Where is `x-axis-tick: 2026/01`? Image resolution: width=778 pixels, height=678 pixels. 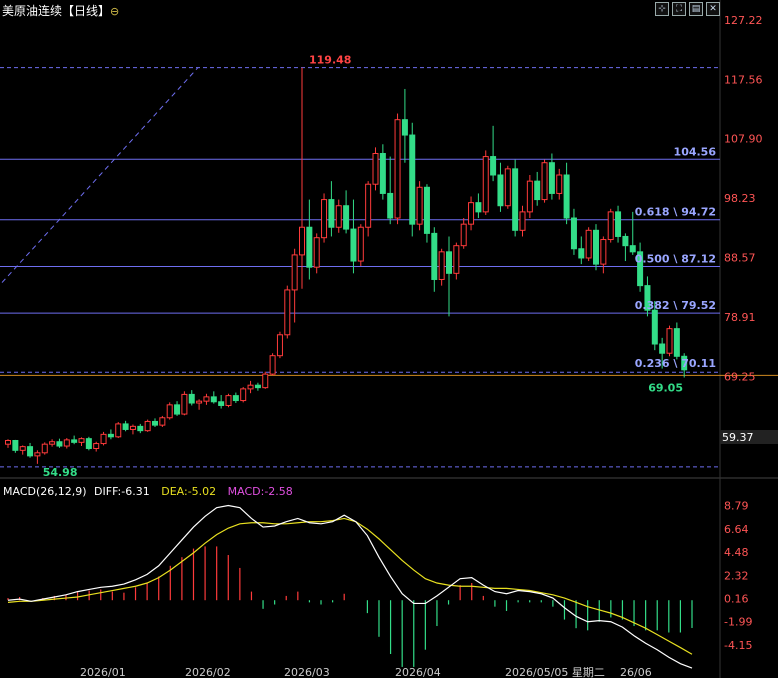
x-axis-tick: 2026/01 is located at coordinates (103, 672).